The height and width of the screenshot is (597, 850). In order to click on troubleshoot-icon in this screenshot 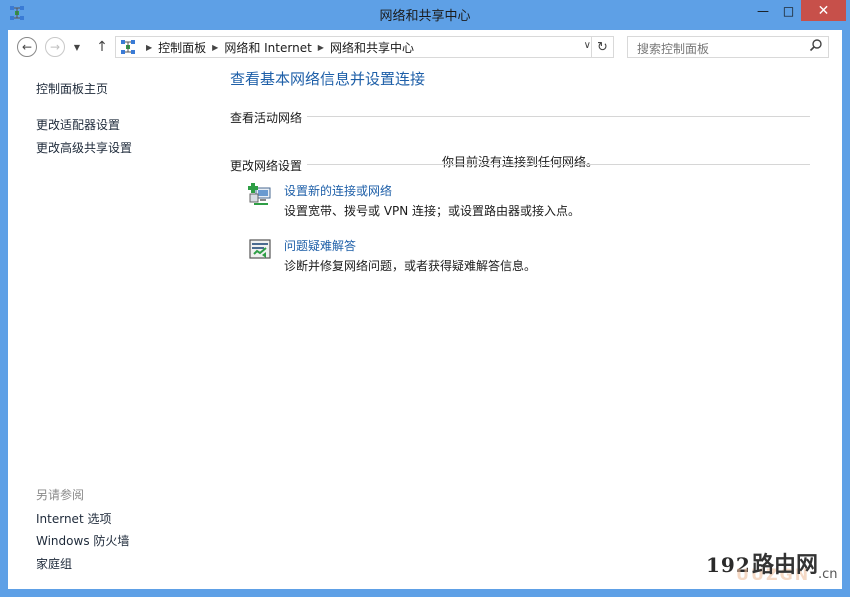, I will do `click(261, 250)`.